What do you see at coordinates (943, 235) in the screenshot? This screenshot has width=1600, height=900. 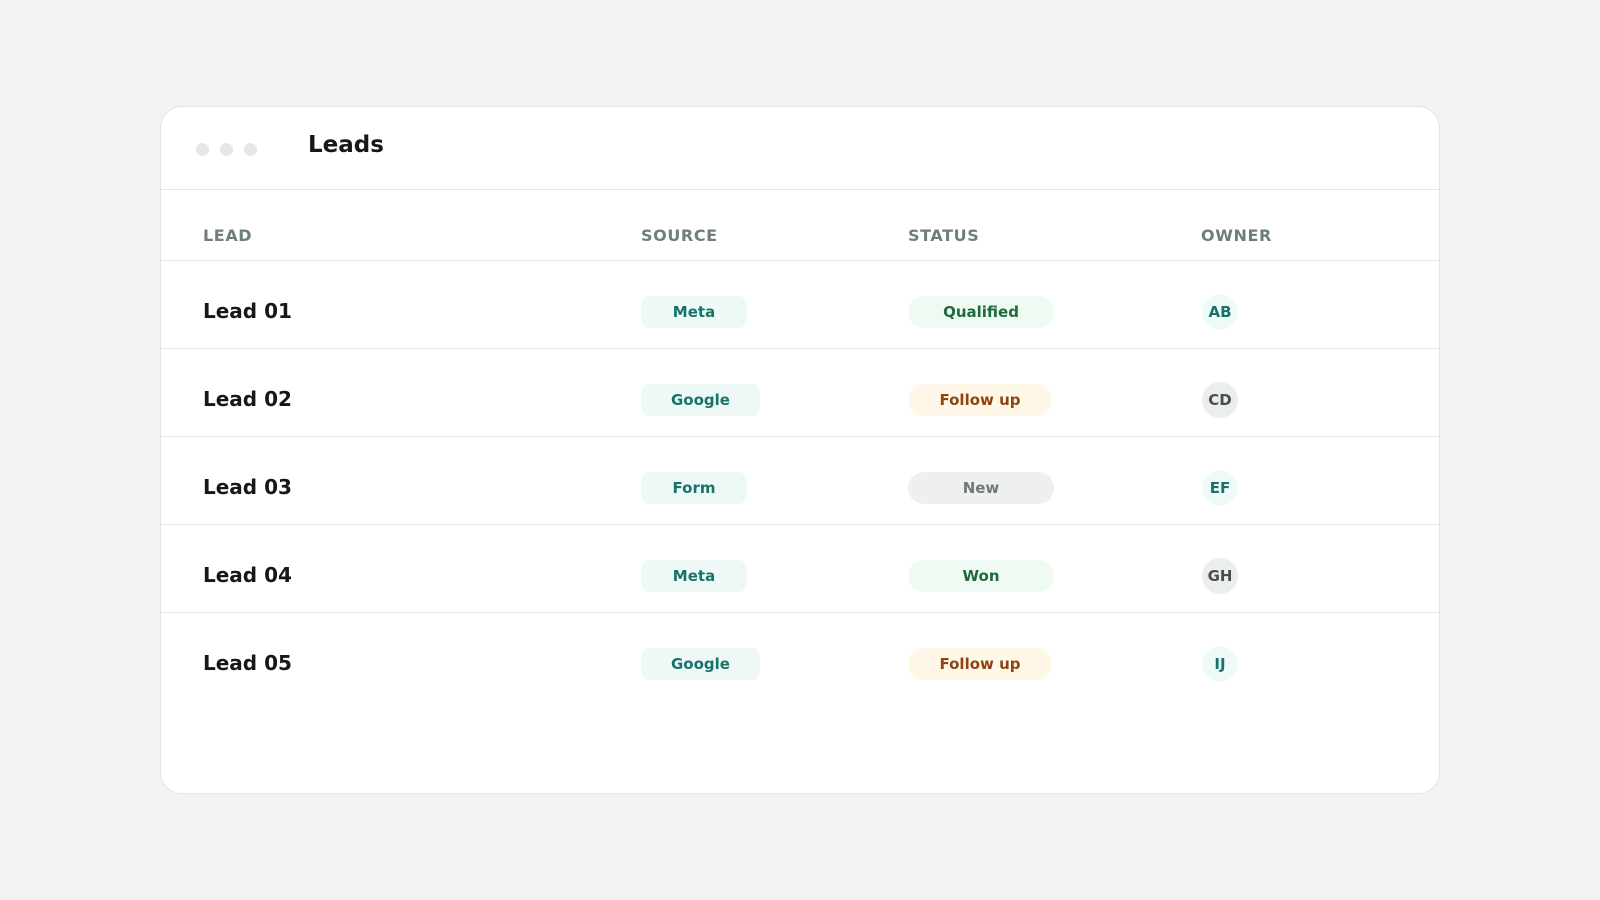 I see `column-header-status: STATUS` at bounding box center [943, 235].